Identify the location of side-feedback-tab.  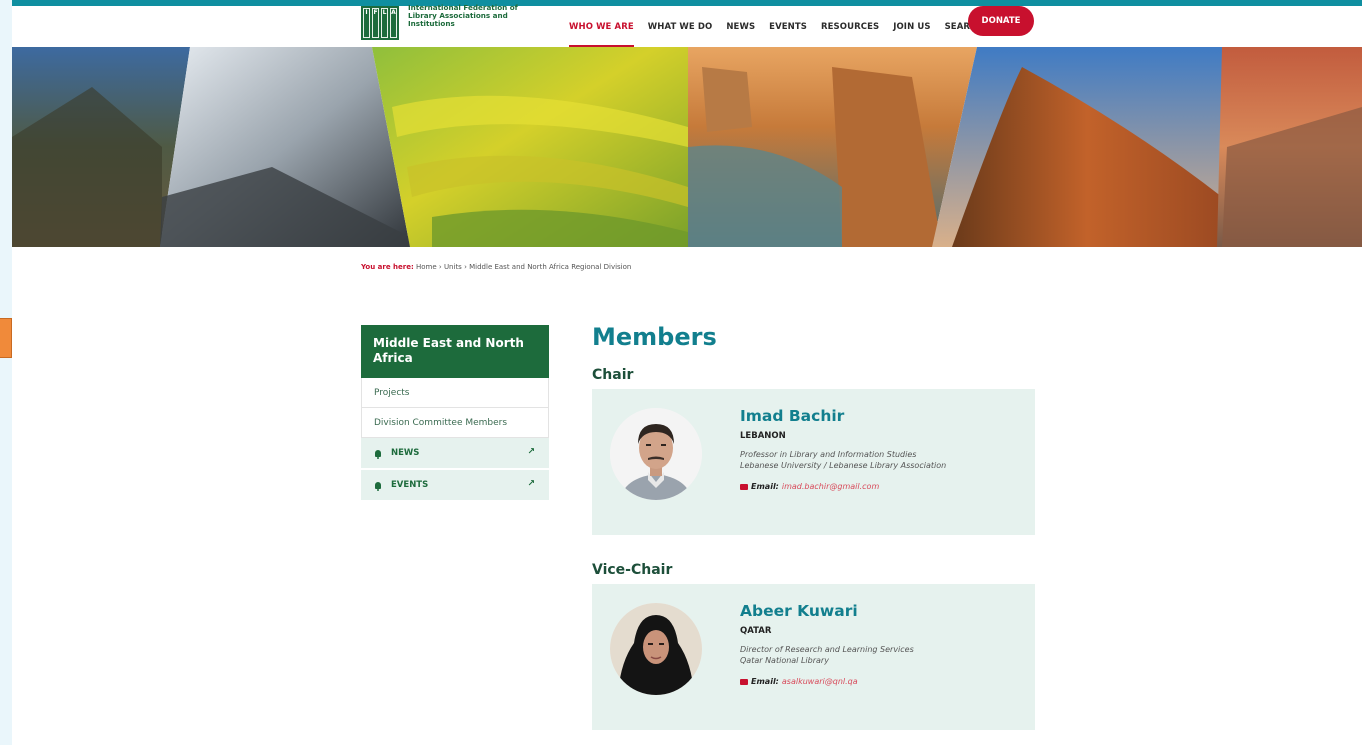
(6, 338).